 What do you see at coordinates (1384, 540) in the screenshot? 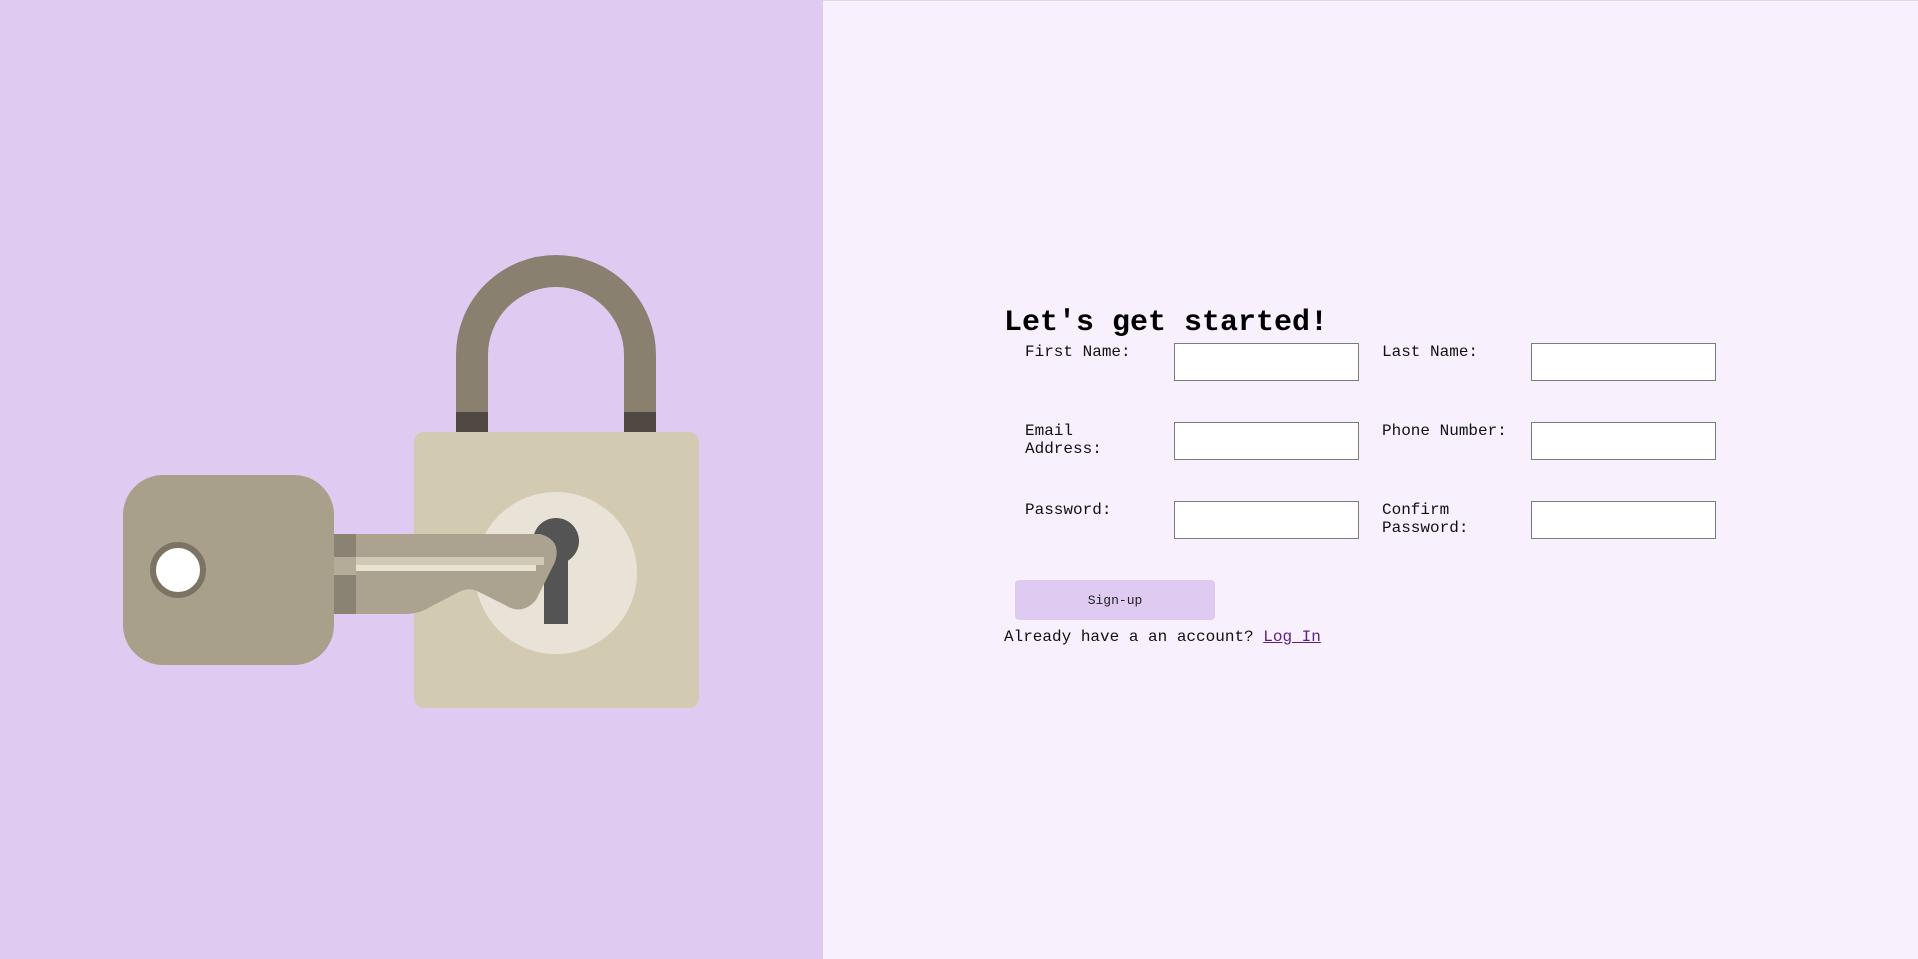
I see `form-row-passwords: Password: Confirm Password:` at bounding box center [1384, 540].